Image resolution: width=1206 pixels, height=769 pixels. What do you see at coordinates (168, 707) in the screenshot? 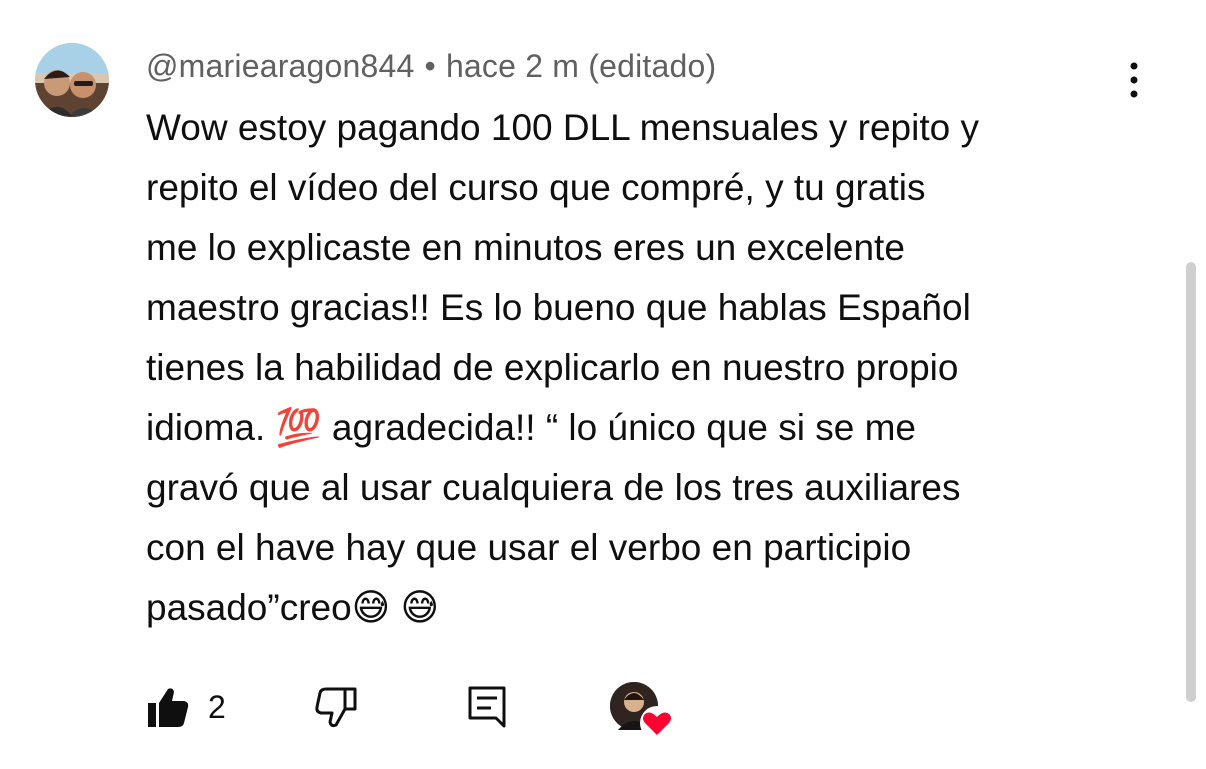
I see `thumbs-up-icon` at bounding box center [168, 707].